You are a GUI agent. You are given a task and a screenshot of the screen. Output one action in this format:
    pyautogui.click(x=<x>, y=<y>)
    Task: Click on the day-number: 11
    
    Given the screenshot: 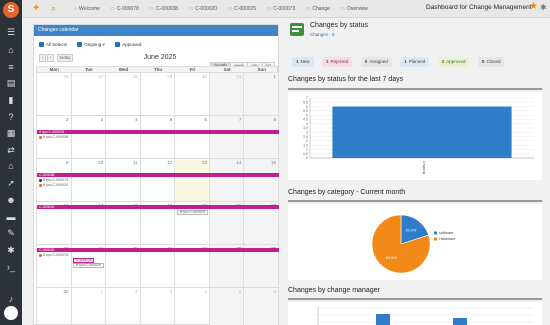 What is the action you would take?
    pyautogui.click(x=135, y=162)
    